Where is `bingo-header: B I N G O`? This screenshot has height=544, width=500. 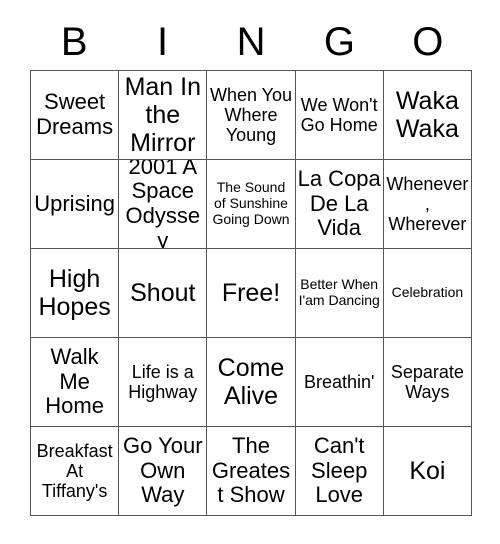
bingo-header: B I N G O is located at coordinates (251, 42).